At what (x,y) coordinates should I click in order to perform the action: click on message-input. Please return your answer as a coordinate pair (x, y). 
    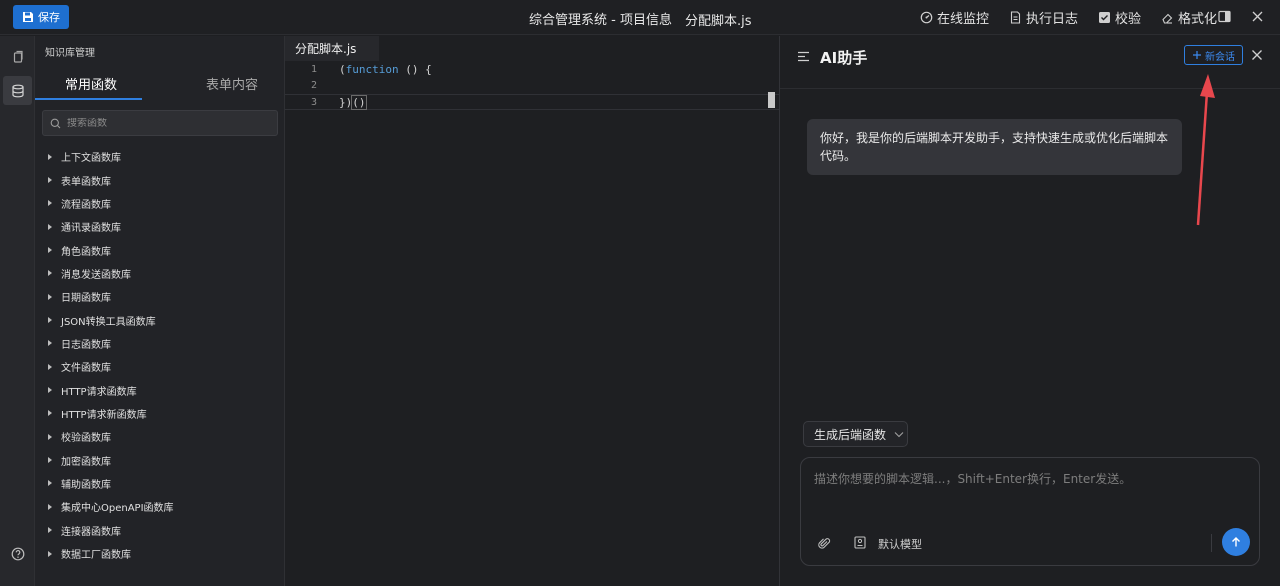
    Looking at the image, I should click on (1029, 490).